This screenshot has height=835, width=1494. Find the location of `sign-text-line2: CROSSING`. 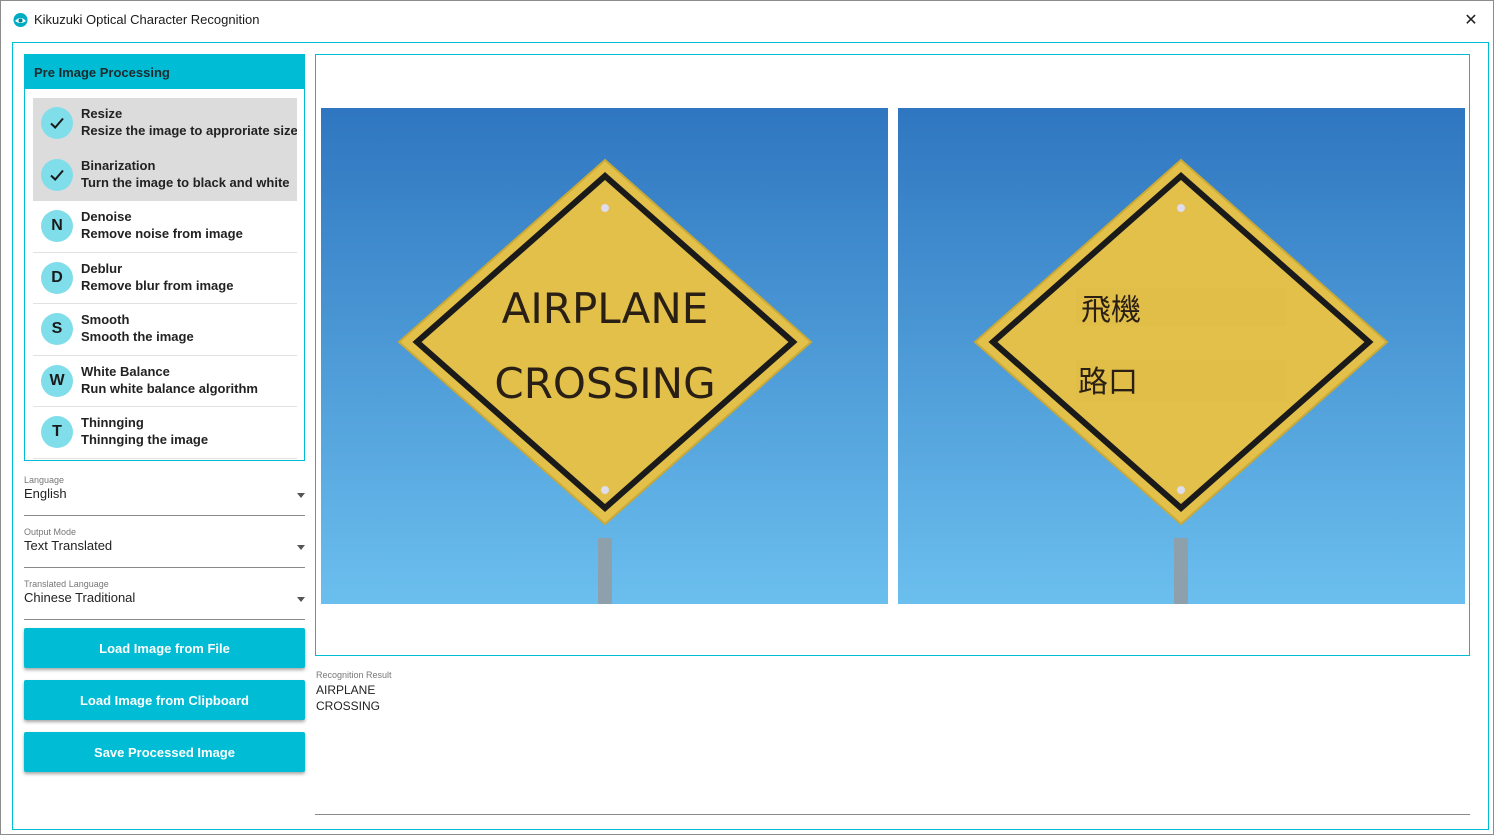

sign-text-line2: CROSSING is located at coordinates (604, 383).